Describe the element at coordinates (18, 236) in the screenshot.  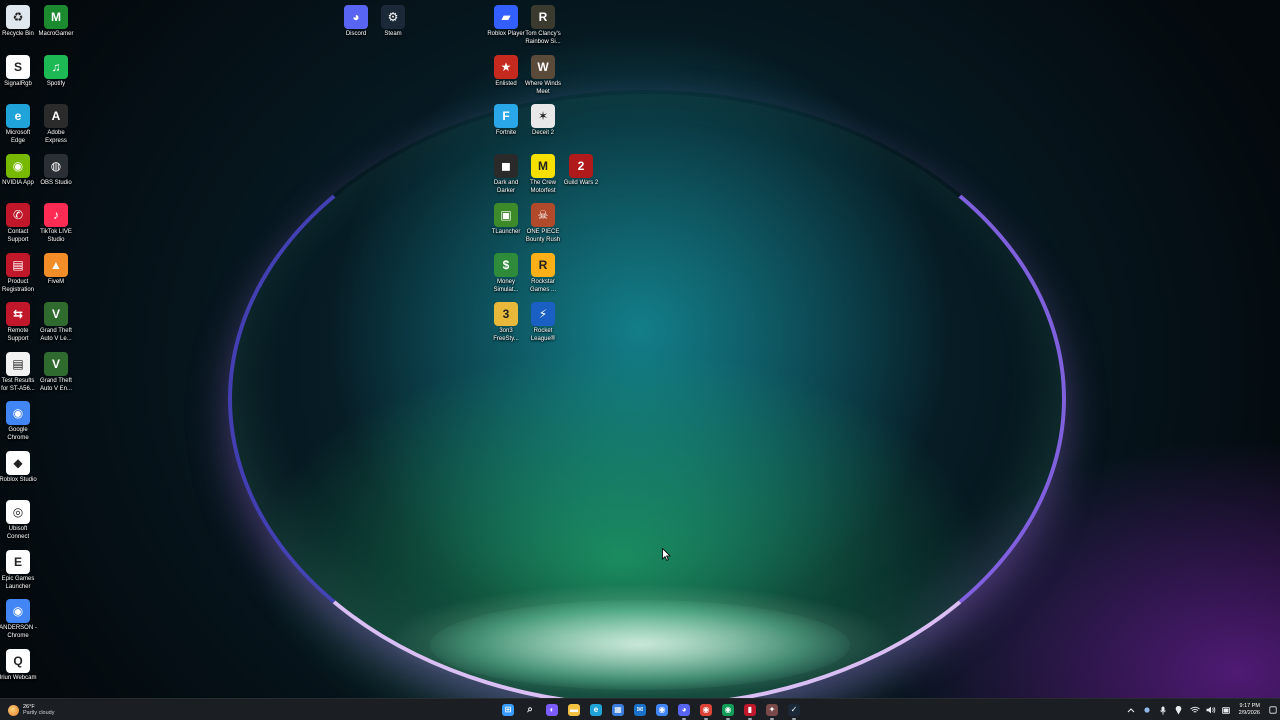
I see `desktop-icon-label: Contact Support` at that location.